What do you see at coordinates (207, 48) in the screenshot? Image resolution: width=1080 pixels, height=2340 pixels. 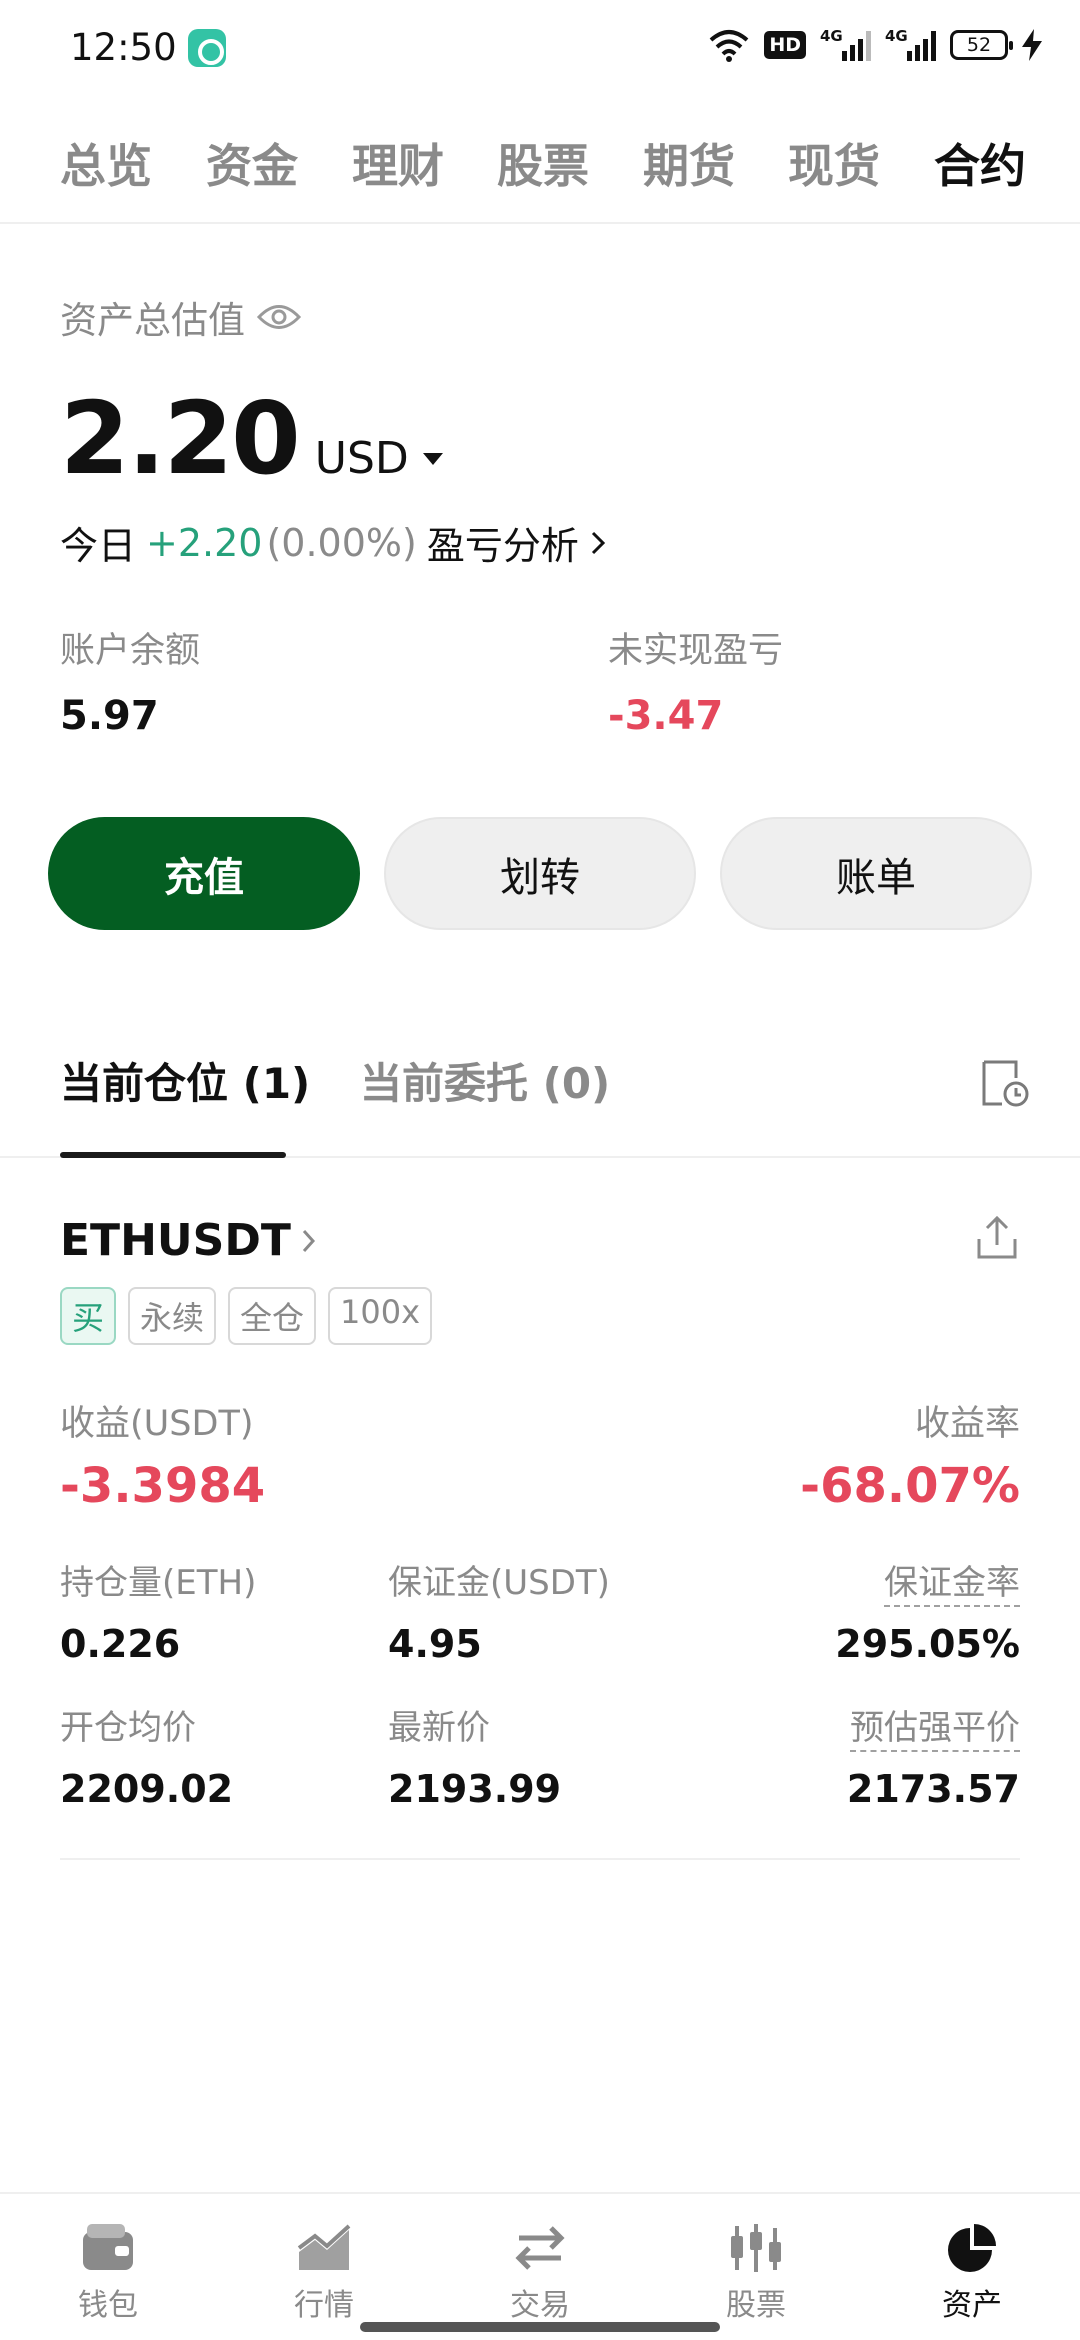 I see `app-notification-icon` at bounding box center [207, 48].